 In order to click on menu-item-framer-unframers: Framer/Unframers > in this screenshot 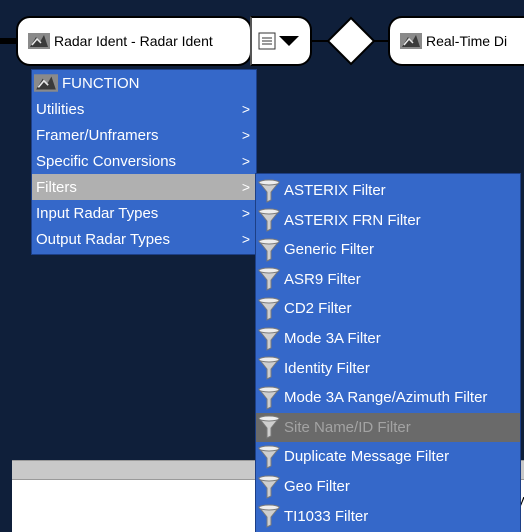, I will do `click(144, 135)`.